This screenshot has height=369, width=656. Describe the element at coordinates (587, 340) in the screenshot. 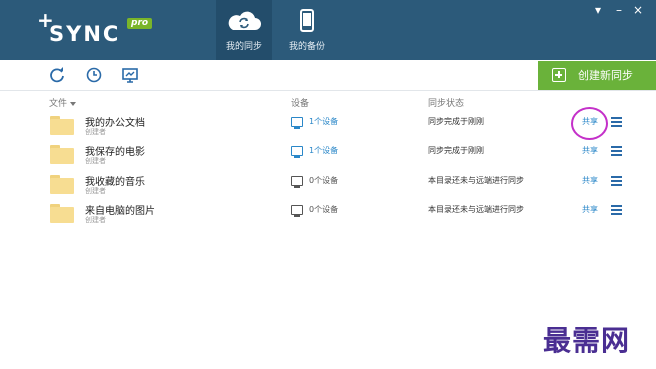

I see `watermark: 最需网` at that location.